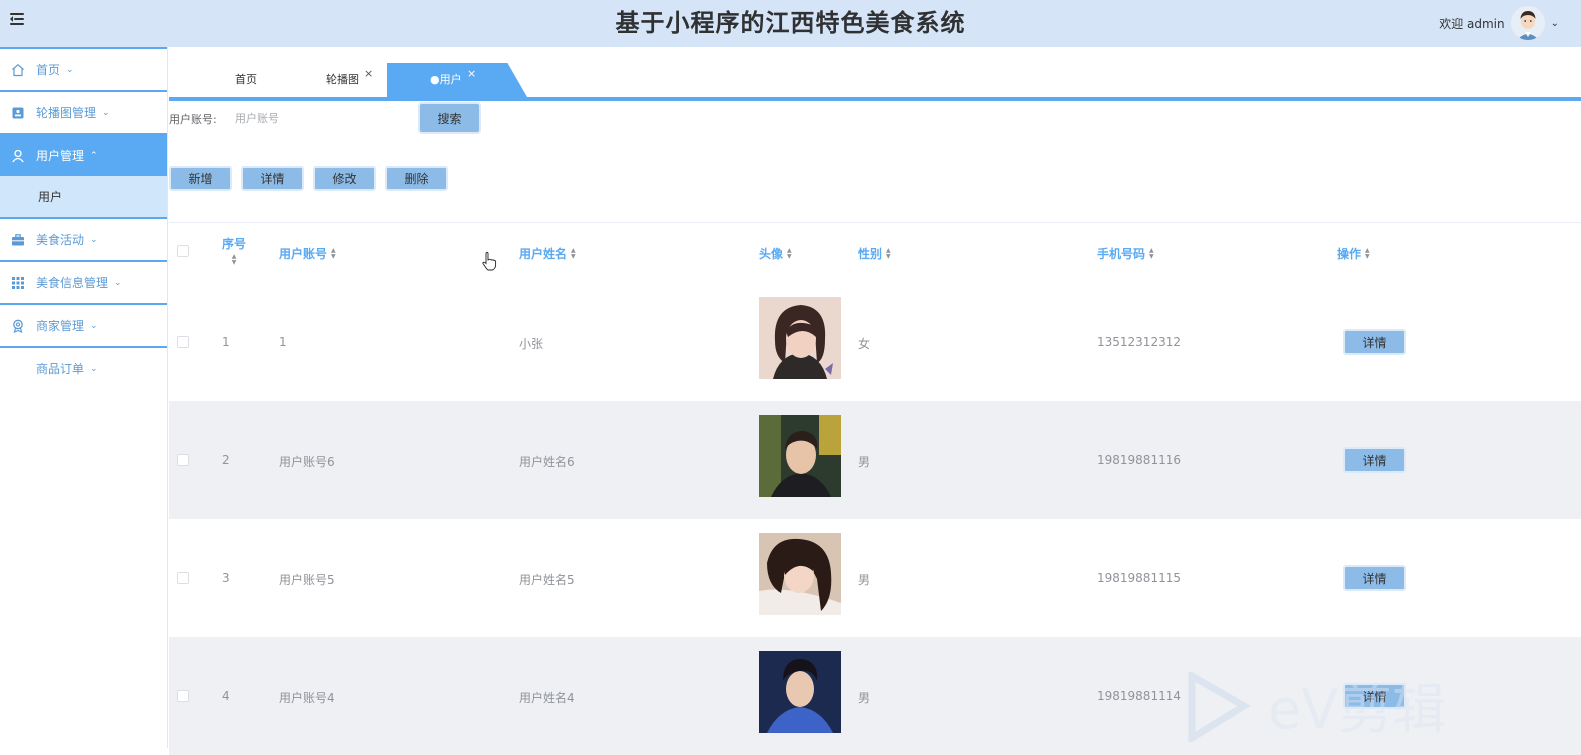 The width and height of the screenshot is (1581, 755). Describe the element at coordinates (94, 155) in the screenshot. I see `chevron-up-icon: ⌃` at that location.